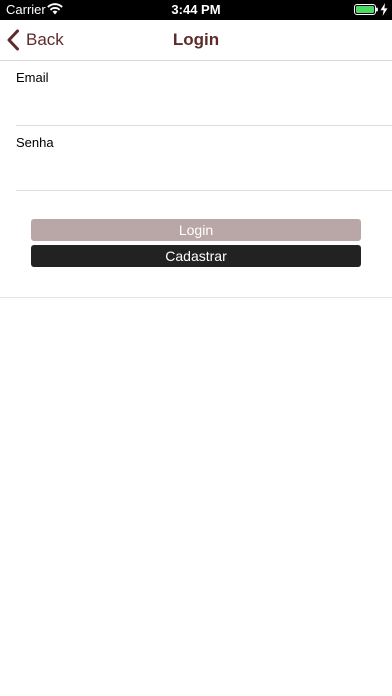 This screenshot has height=696, width=392. What do you see at coordinates (13, 40) in the screenshot?
I see `back-chevron-icon` at bounding box center [13, 40].